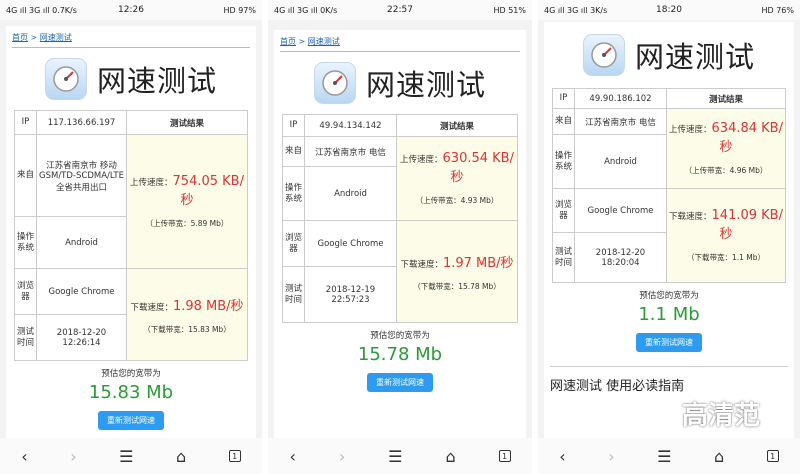 This screenshot has width=800, height=474. What do you see at coordinates (400, 40) in the screenshot?
I see `breadcrumb: 首页 > 网速测试` at bounding box center [400, 40].